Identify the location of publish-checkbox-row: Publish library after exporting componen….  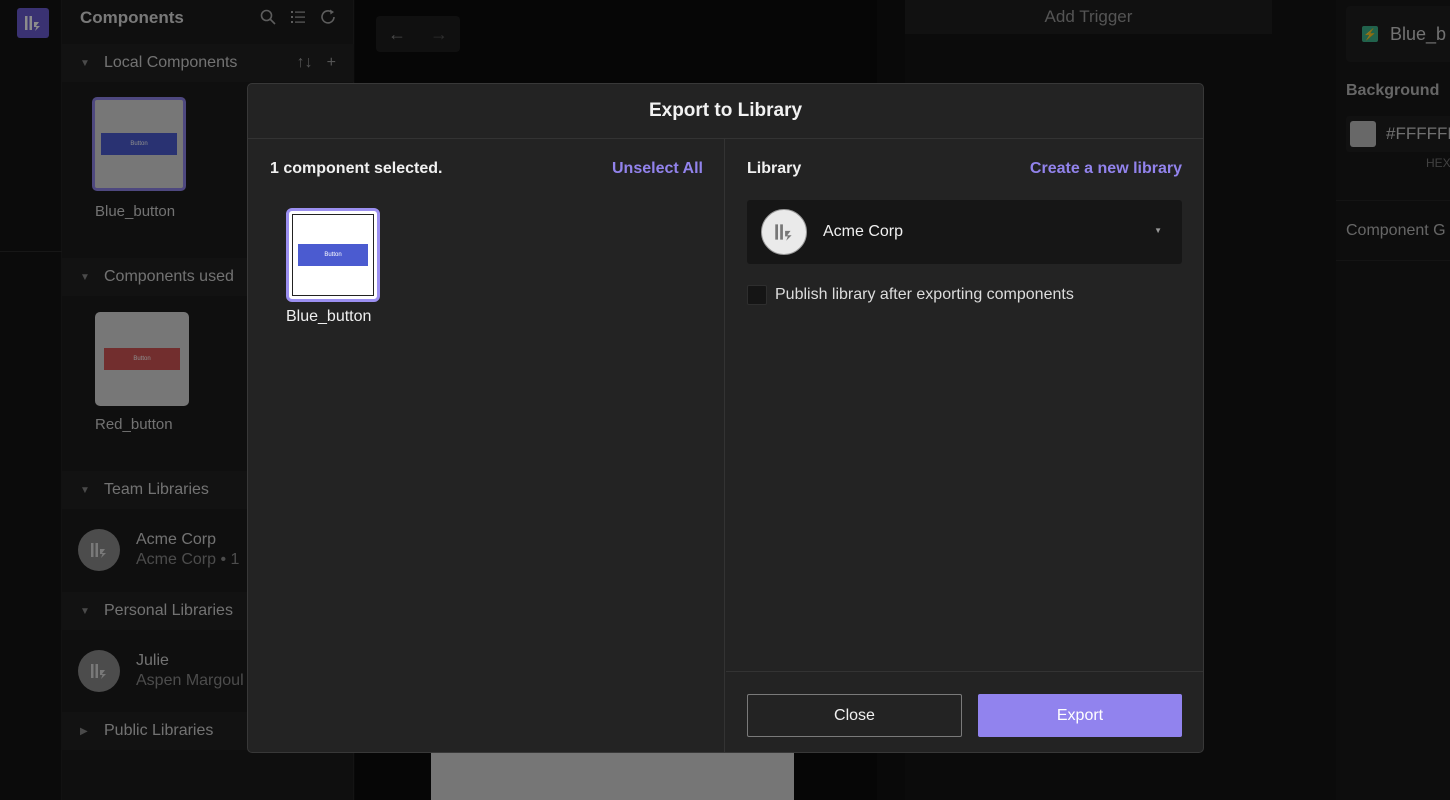
(910, 295).